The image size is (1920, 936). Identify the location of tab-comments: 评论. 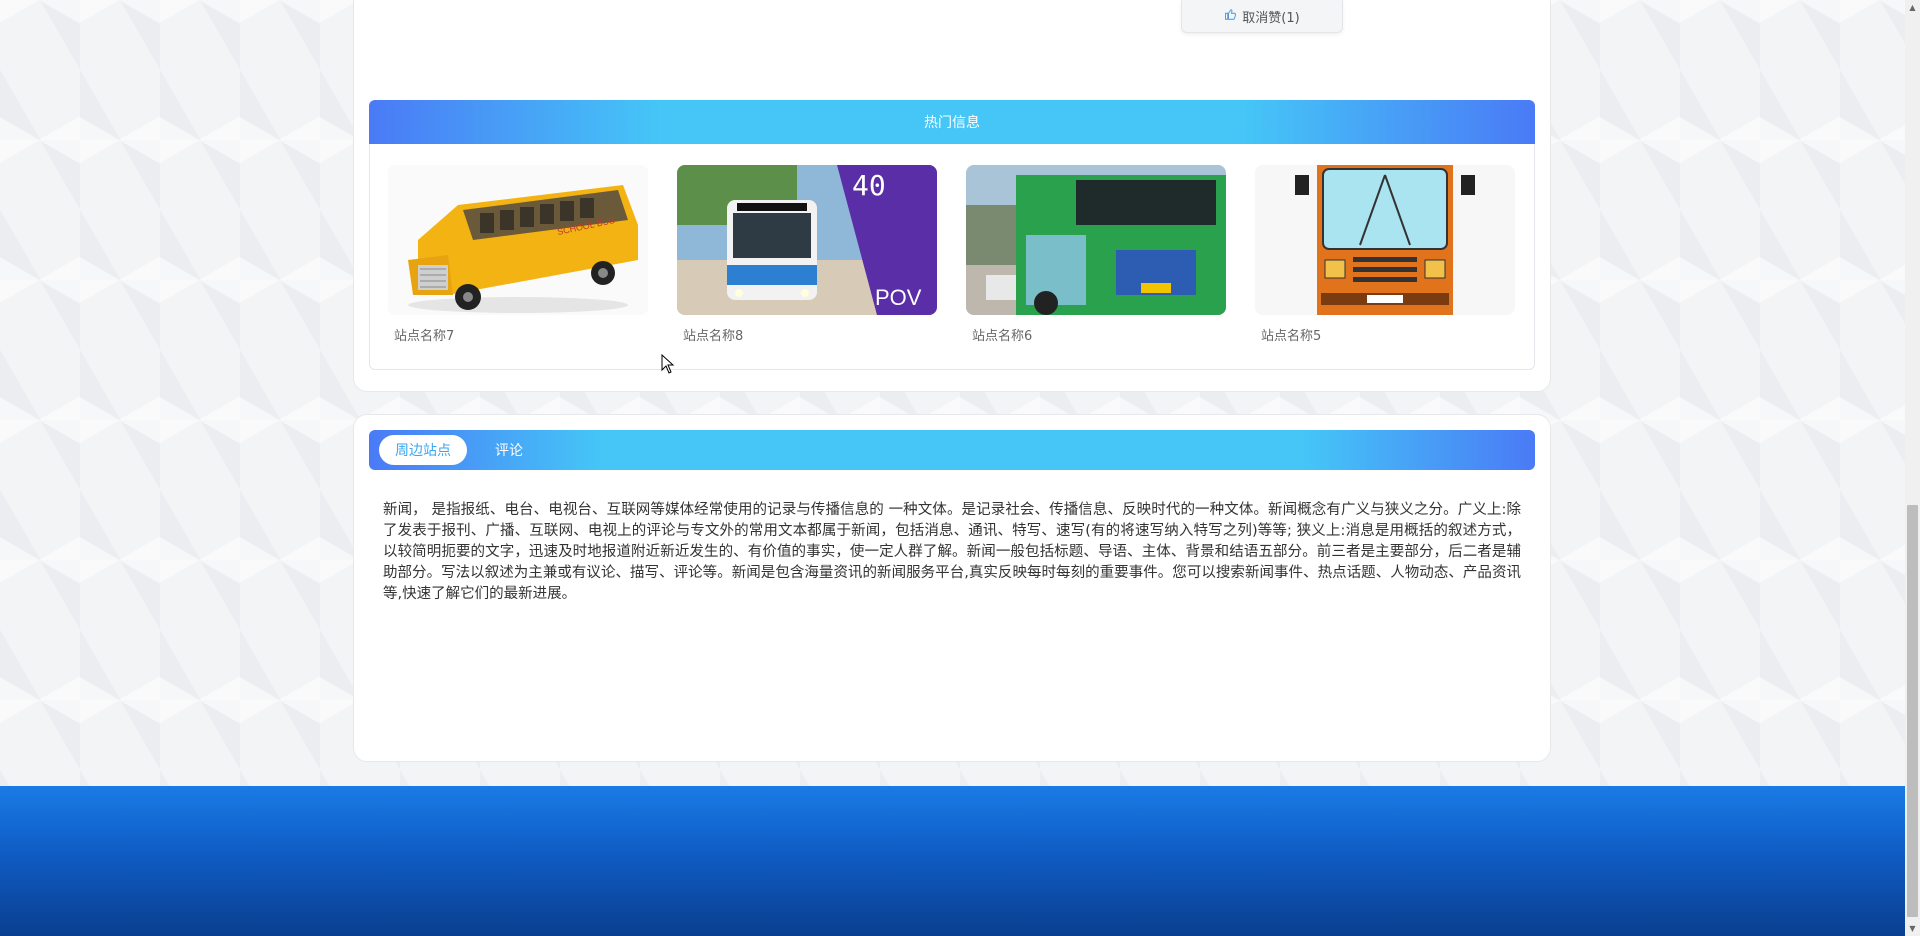
(509, 450).